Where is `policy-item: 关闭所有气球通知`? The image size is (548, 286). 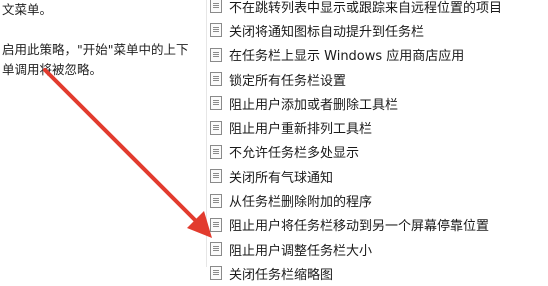
policy-item: 关闭所有气球通知 is located at coordinates (376, 176).